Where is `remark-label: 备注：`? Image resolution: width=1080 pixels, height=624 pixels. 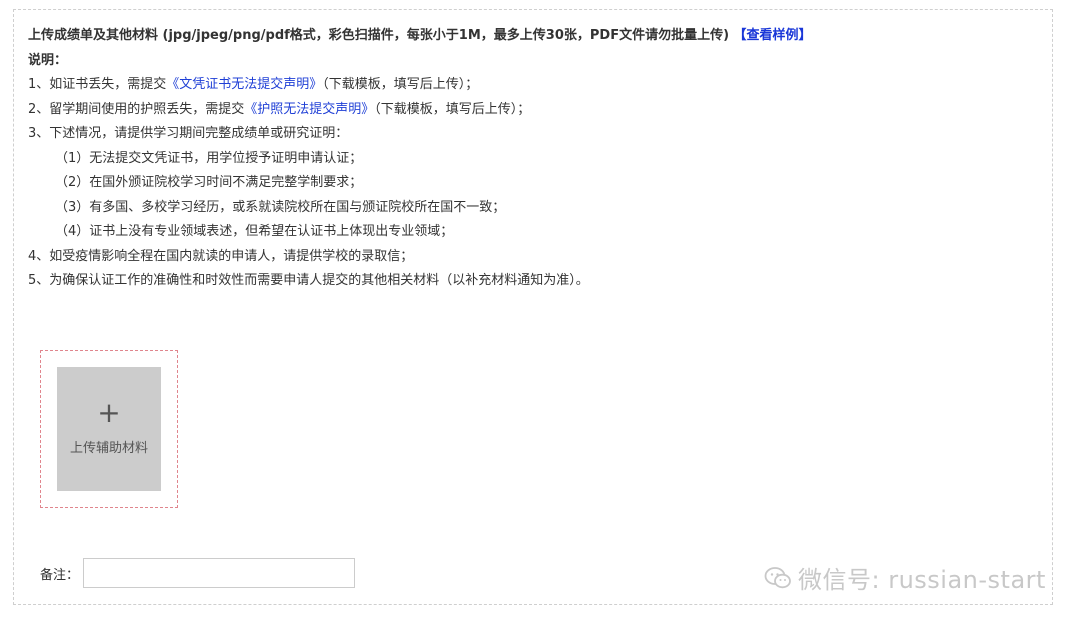 remark-label: 备注： is located at coordinates (60, 575).